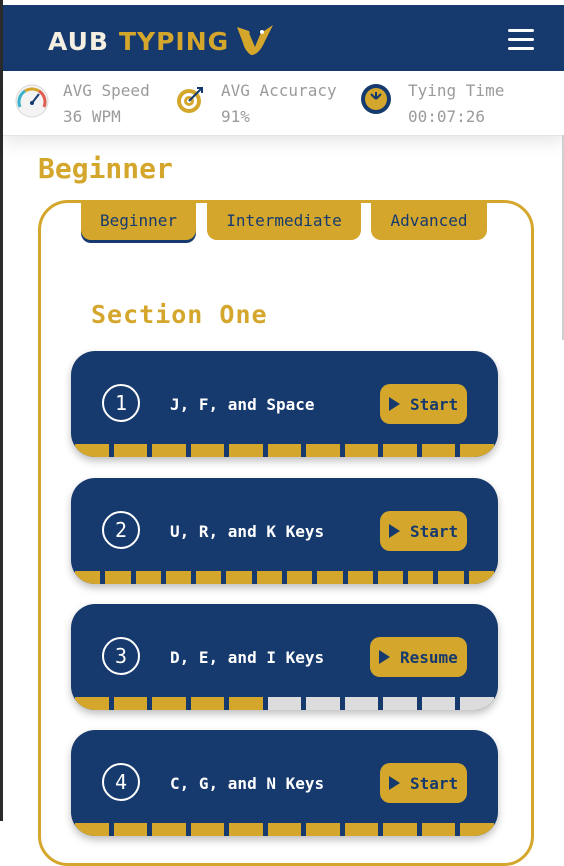 This screenshot has height=866, width=564. I want to click on lesson-number: 3, so click(121, 656).